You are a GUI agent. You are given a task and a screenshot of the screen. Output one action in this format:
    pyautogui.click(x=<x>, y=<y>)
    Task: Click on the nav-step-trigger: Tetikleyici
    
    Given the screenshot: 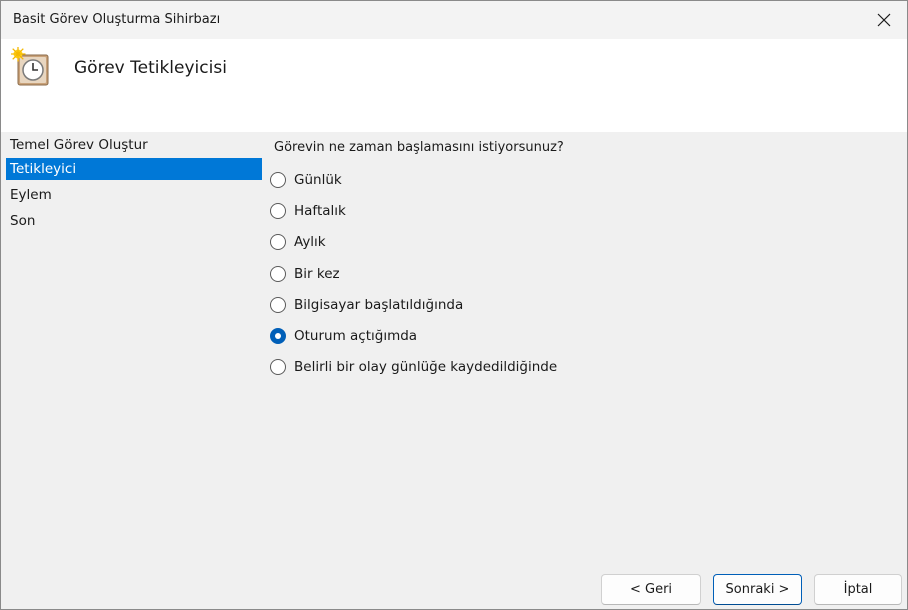 What is the action you would take?
    pyautogui.click(x=134, y=169)
    